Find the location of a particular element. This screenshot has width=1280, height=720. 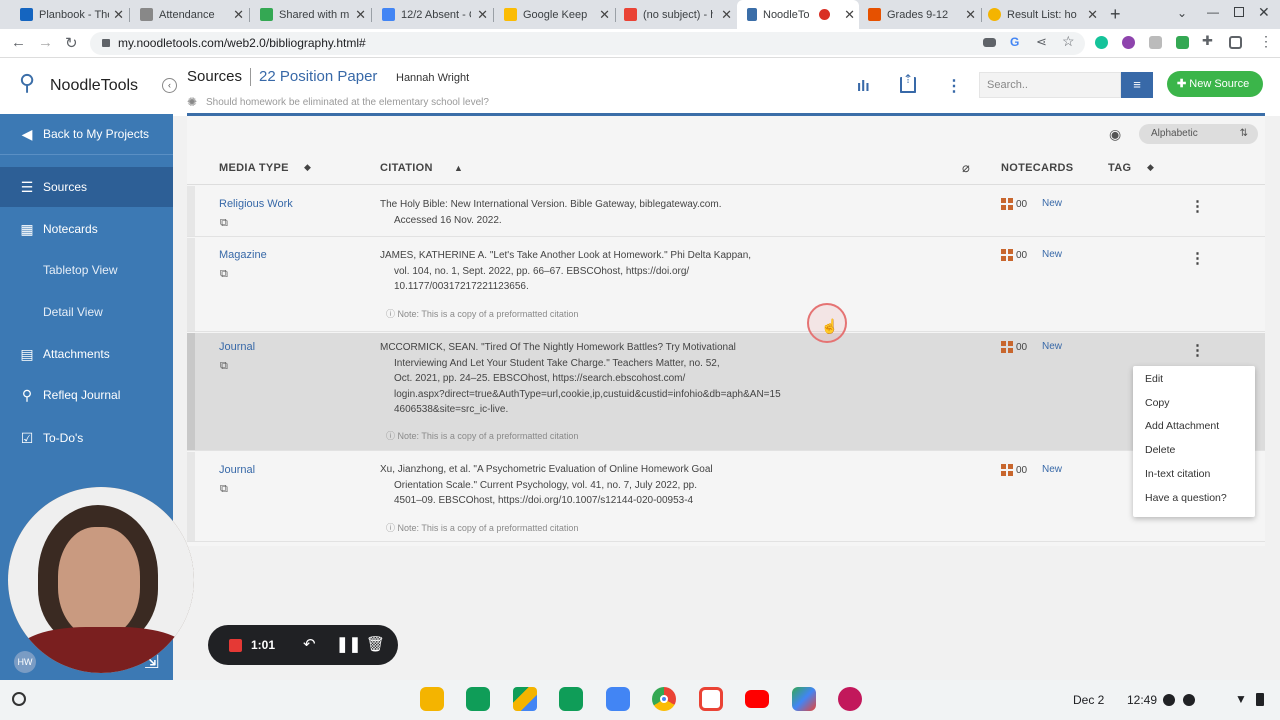

forward-icon: → is located at coordinates (45, 42).